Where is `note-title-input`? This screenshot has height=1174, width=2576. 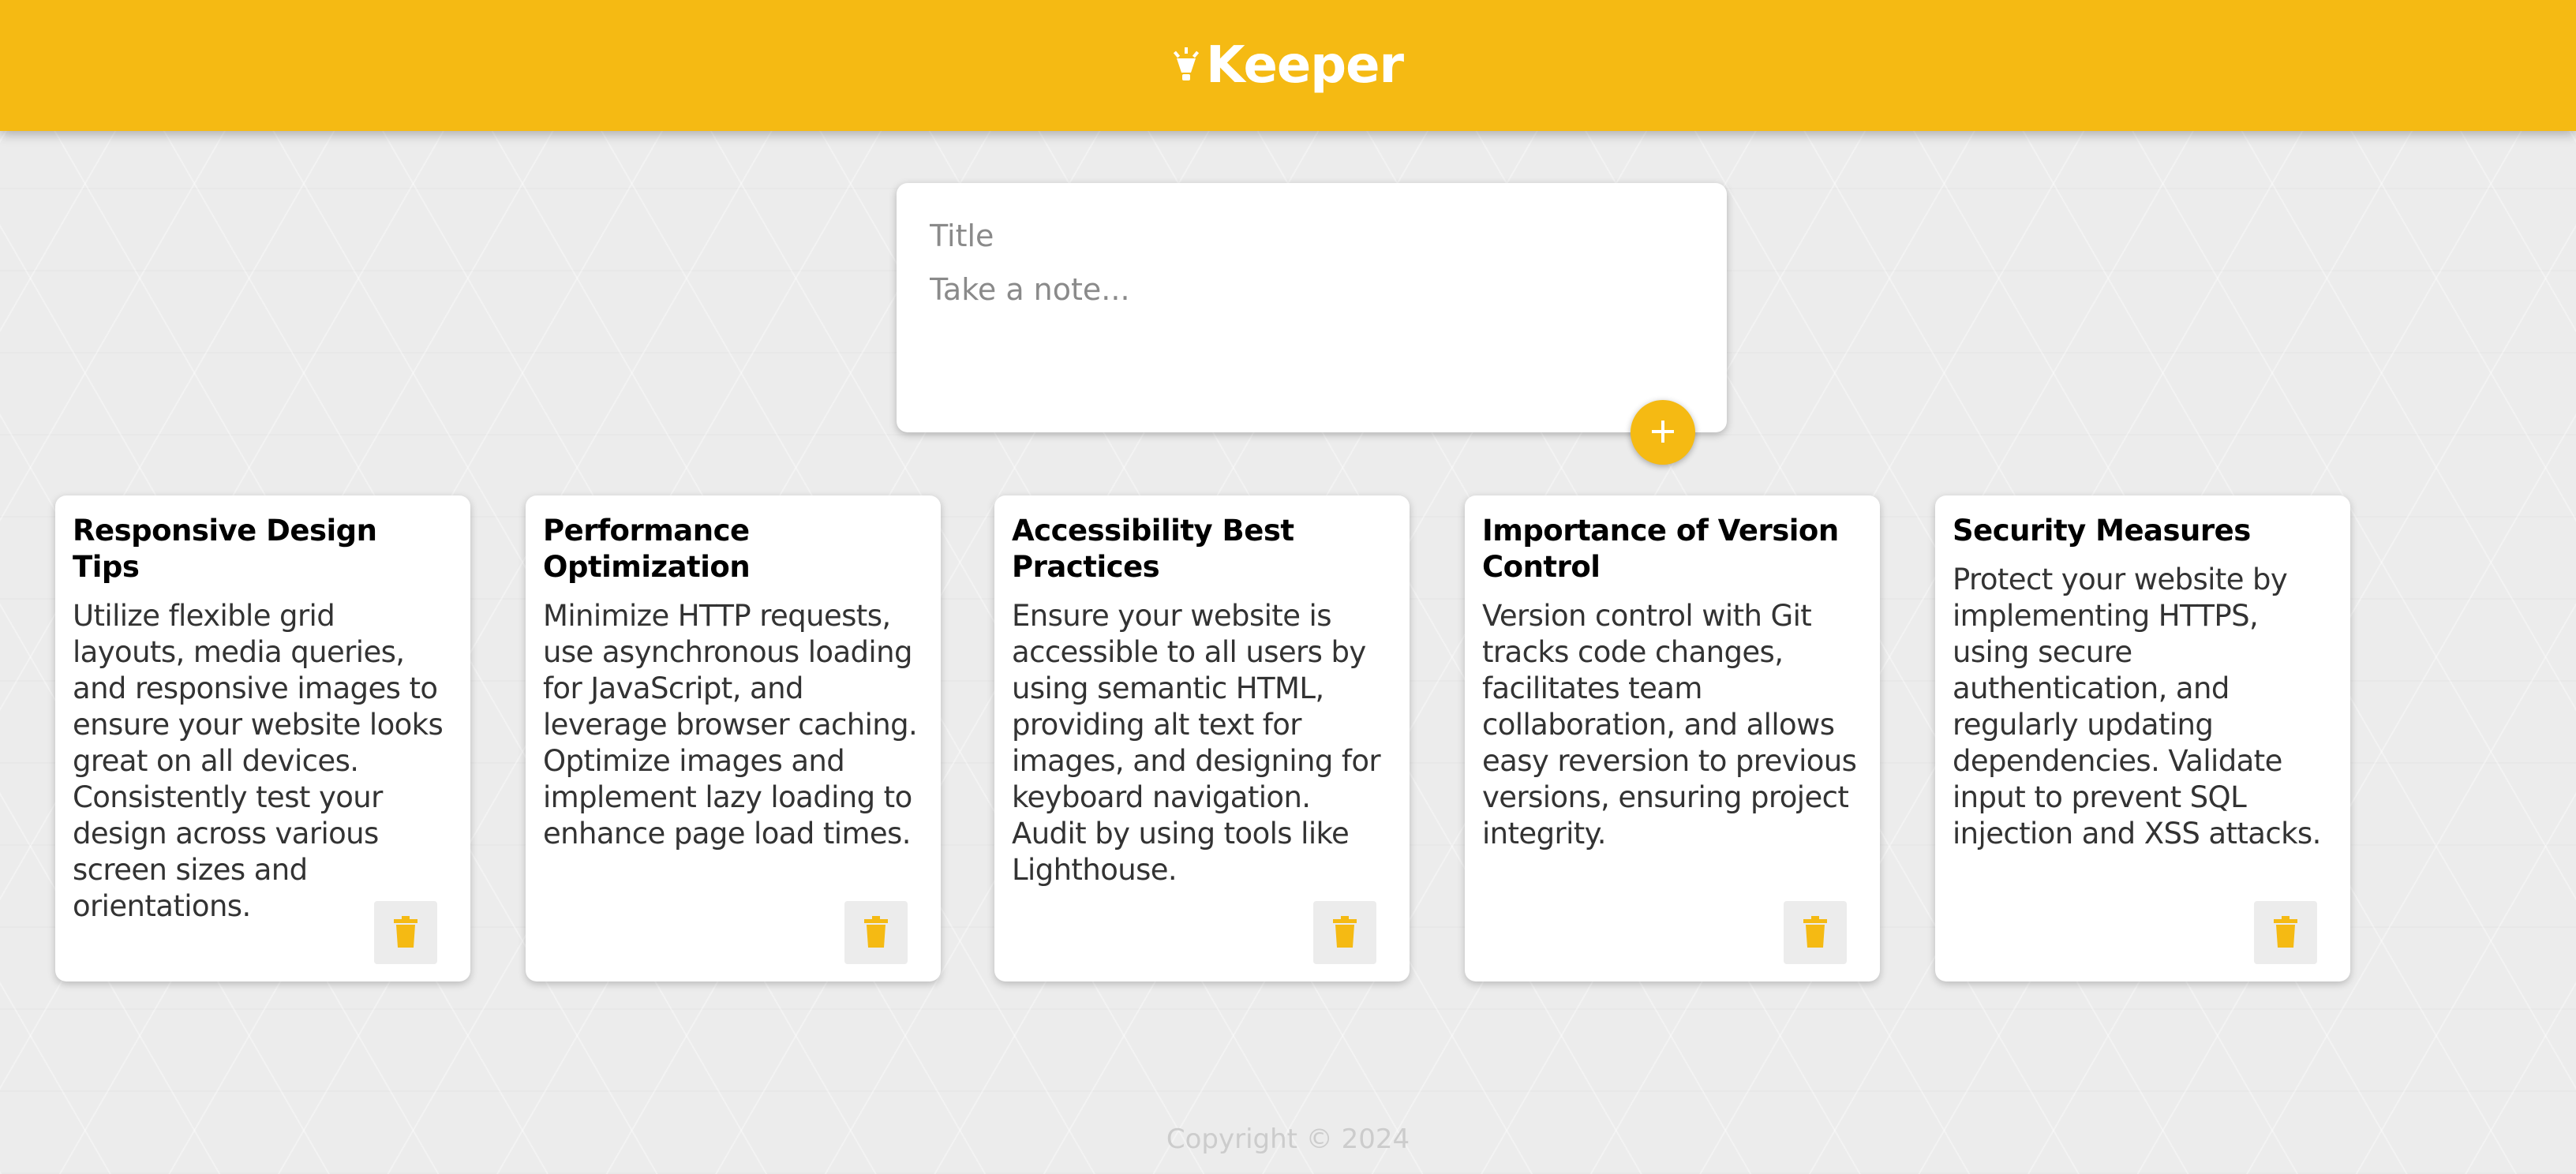
note-title-input is located at coordinates (1308, 236).